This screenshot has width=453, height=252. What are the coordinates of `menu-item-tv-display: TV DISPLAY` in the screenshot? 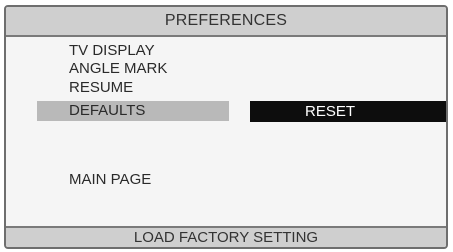 It's located at (112, 51).